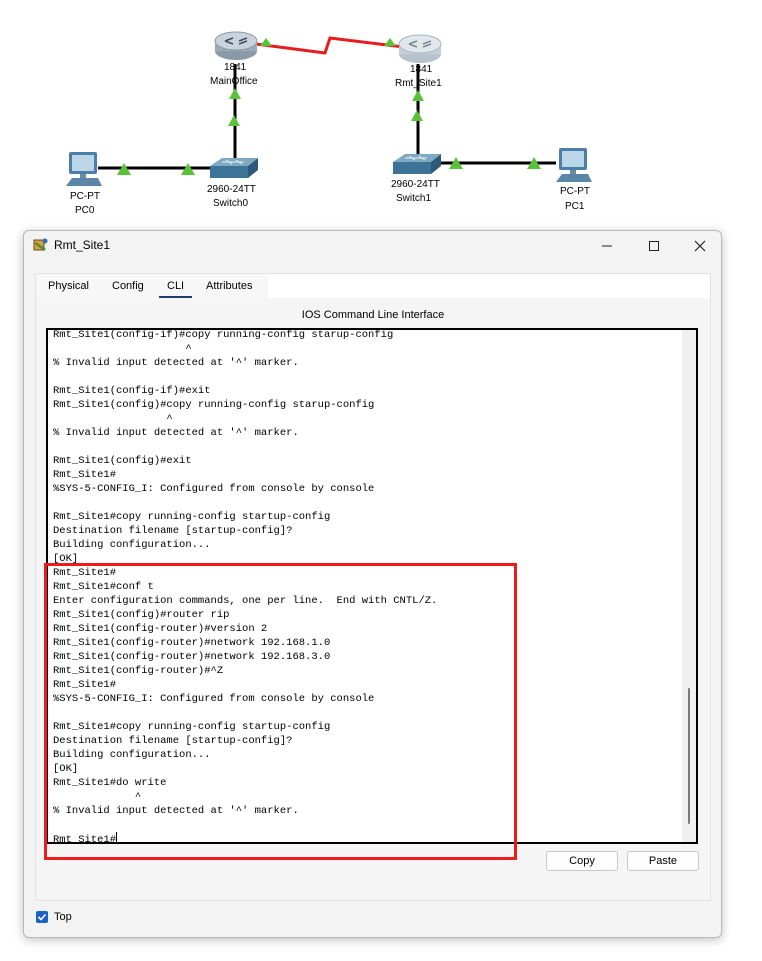 The height and width of the screenshot is (961, 762). I want to click on packet-tracer-app-icon, so click(40, 244).